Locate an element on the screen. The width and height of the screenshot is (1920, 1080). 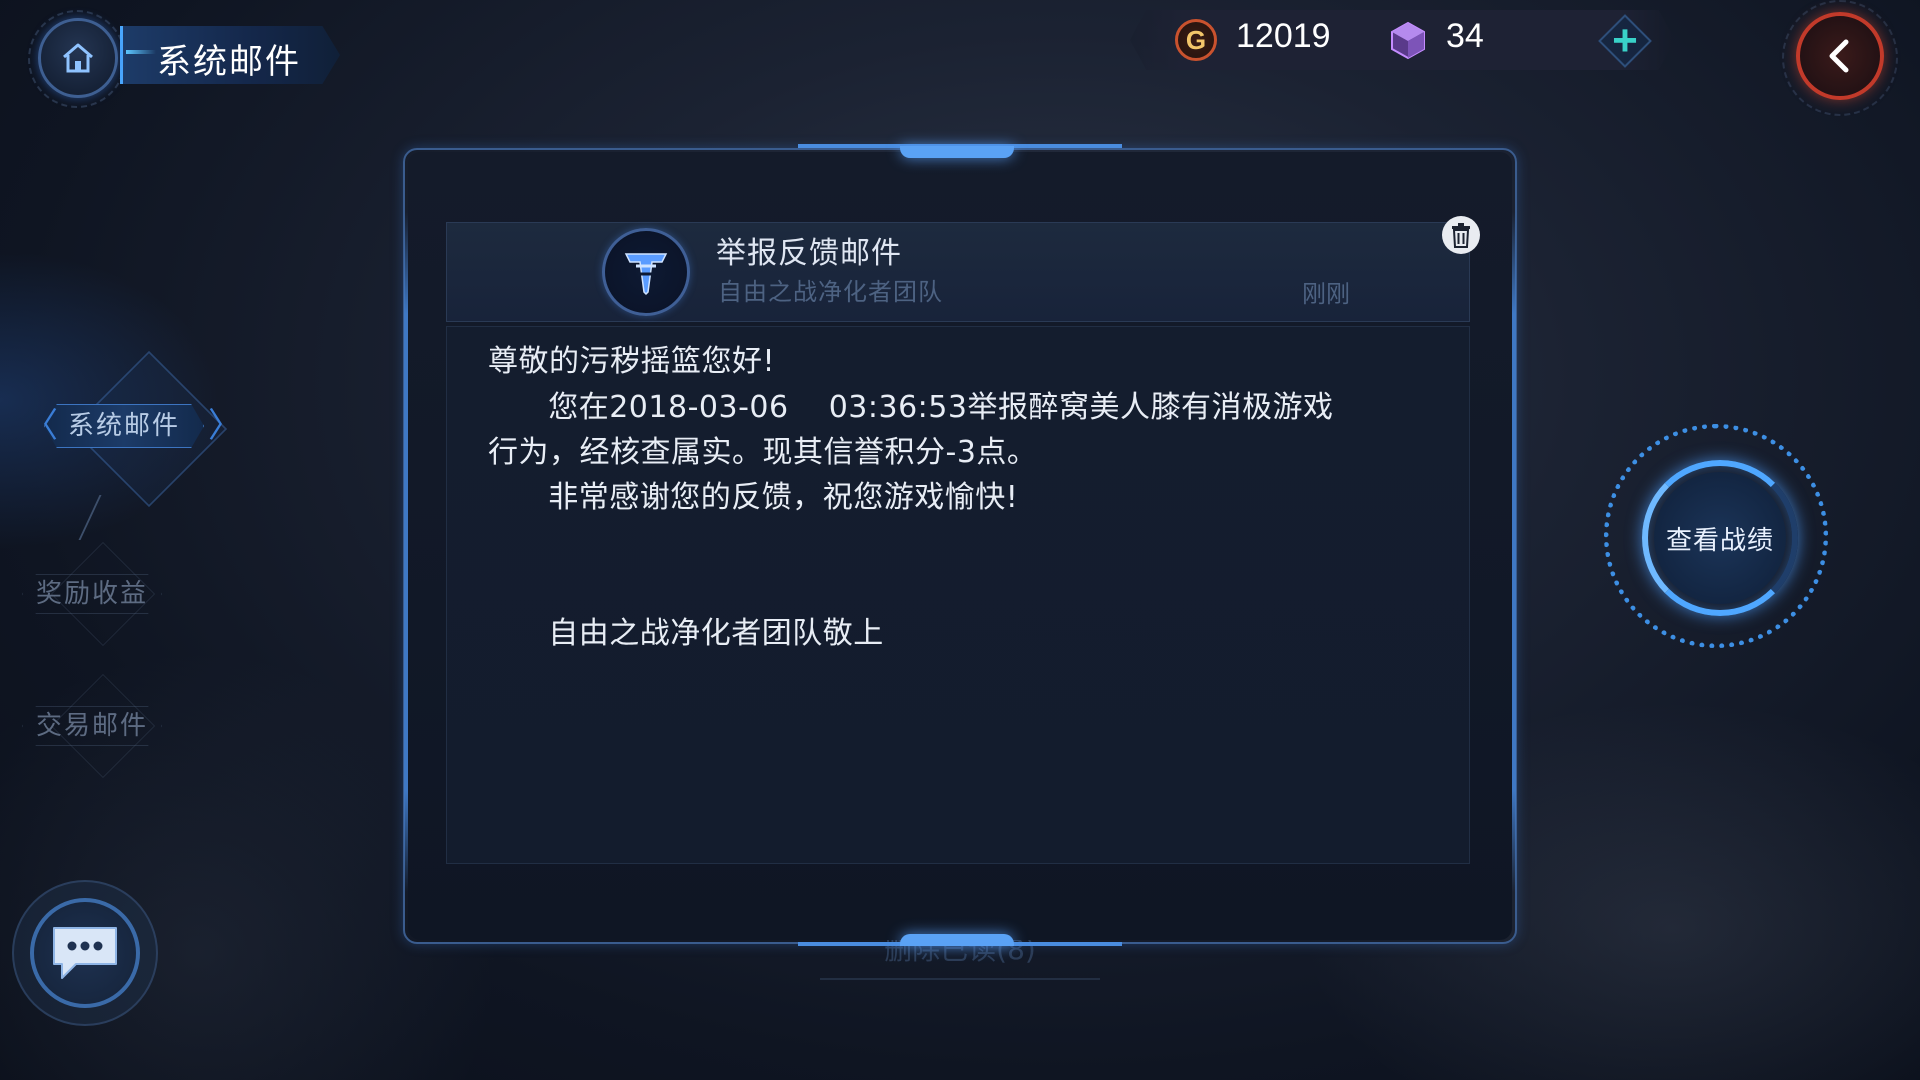
team-emblem-icon is located at coordinates (646, 274).